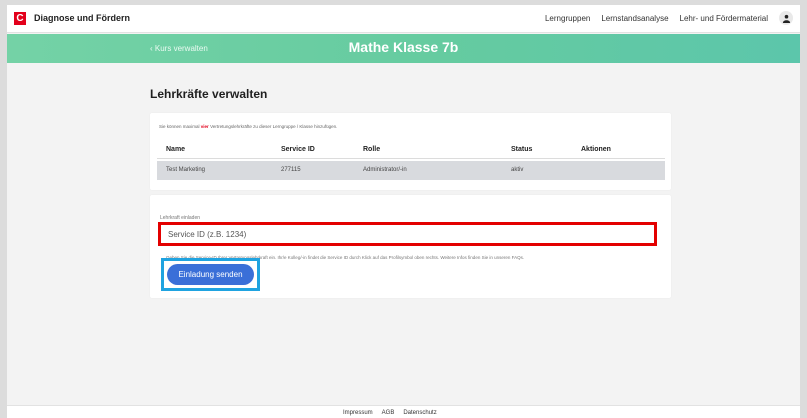 This screenshot has height=418, width=807. Describe the element at coordinates (209, 94) in the screenshot. I see `page-title: Lehrkräfte verwalten` at that location.